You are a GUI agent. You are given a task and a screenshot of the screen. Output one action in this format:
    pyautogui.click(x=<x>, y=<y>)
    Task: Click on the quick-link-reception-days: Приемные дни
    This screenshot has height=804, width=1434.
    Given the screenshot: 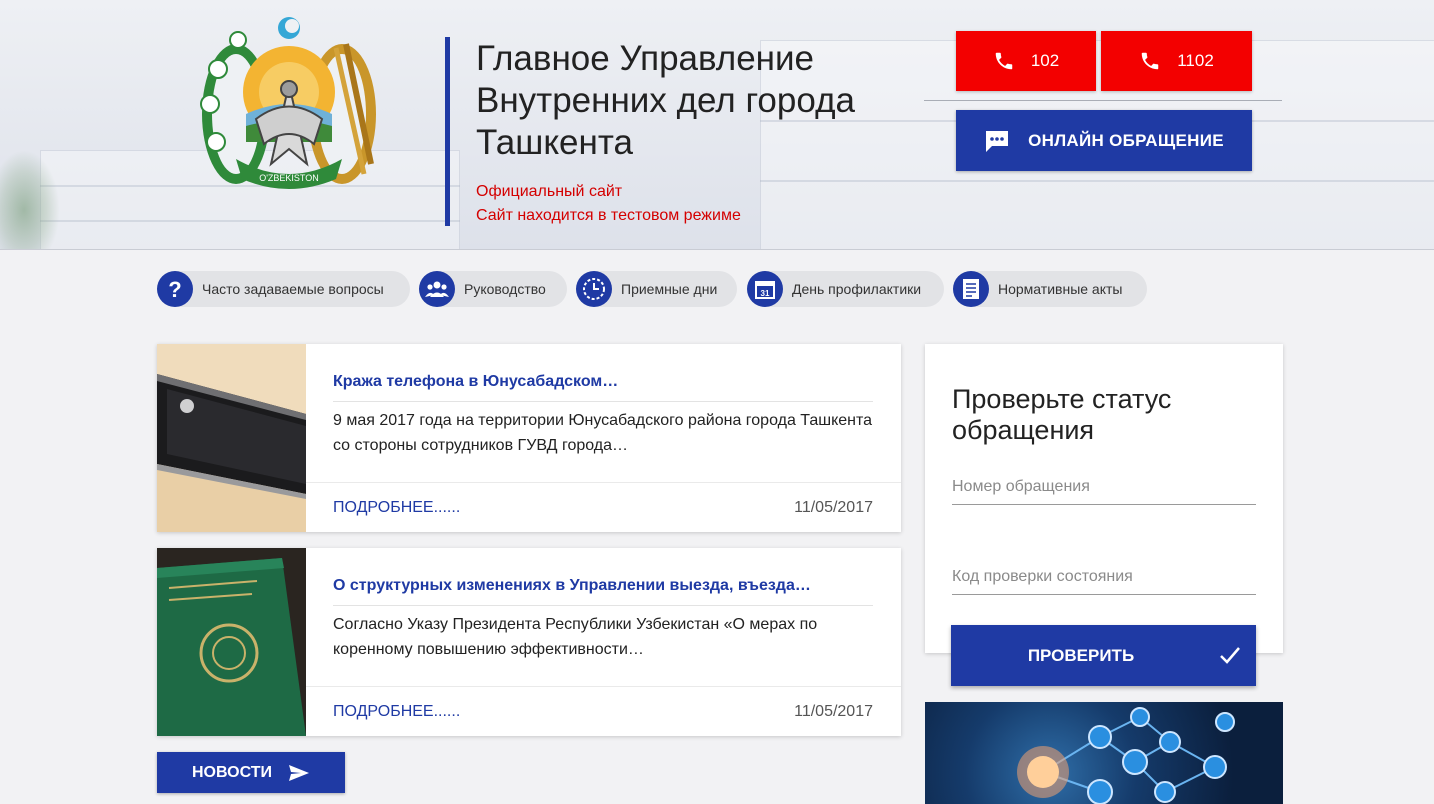 What is the action you would take?
    pyautogui.click(x=656, y=289)
    